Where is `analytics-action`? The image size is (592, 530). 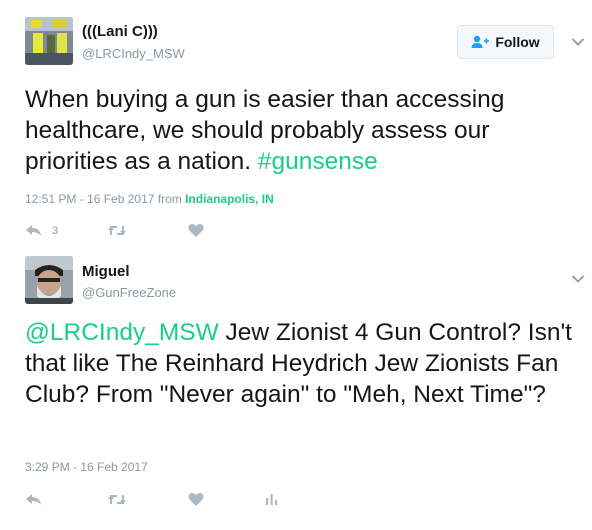
analytics-action is located at coordinates (272, 499).